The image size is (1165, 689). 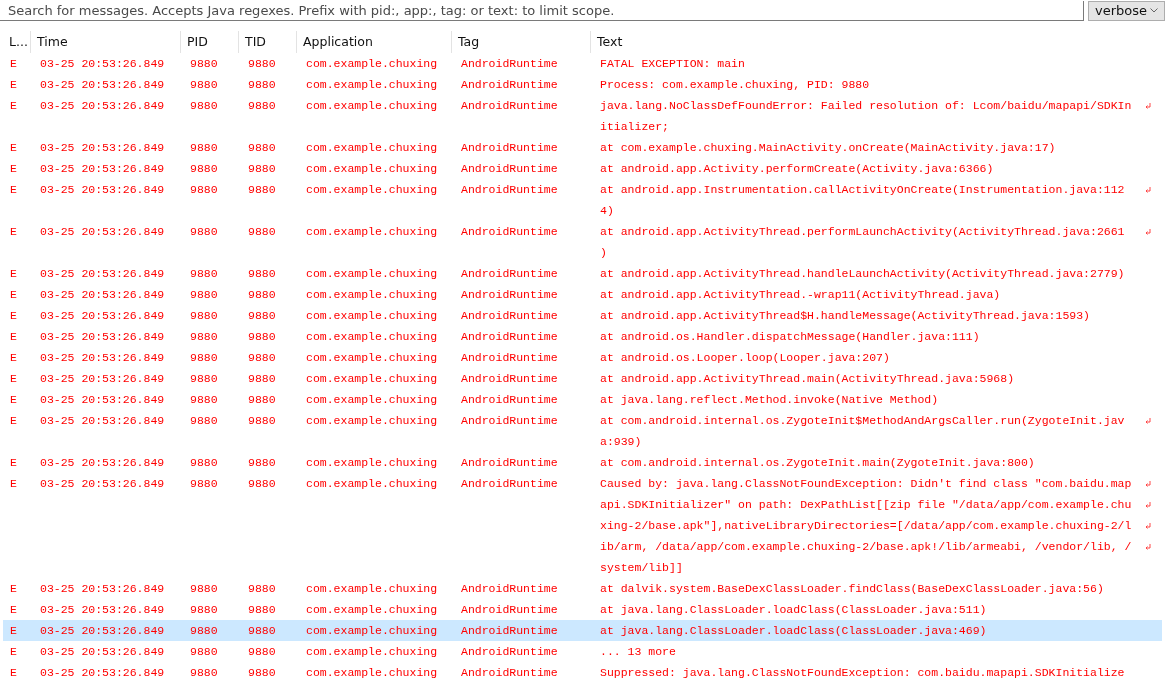 I want to click on log-row: E 03-25 20:53:26.849 9880 9880 com.example.chuxing AndroidRuntime ... 13 more, so click(x=582, y=651).